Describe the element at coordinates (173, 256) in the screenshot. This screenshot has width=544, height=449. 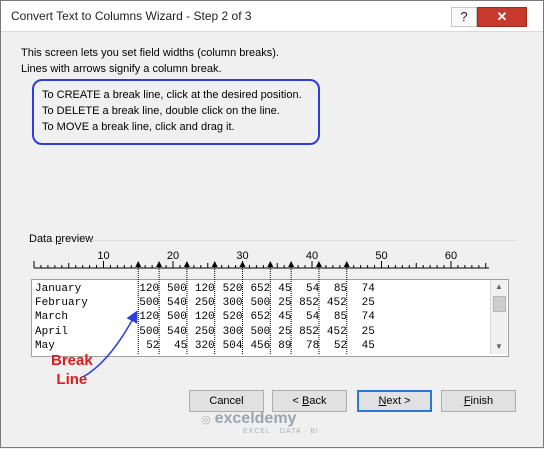
I see `ruler-tick-label: 20` at that location.